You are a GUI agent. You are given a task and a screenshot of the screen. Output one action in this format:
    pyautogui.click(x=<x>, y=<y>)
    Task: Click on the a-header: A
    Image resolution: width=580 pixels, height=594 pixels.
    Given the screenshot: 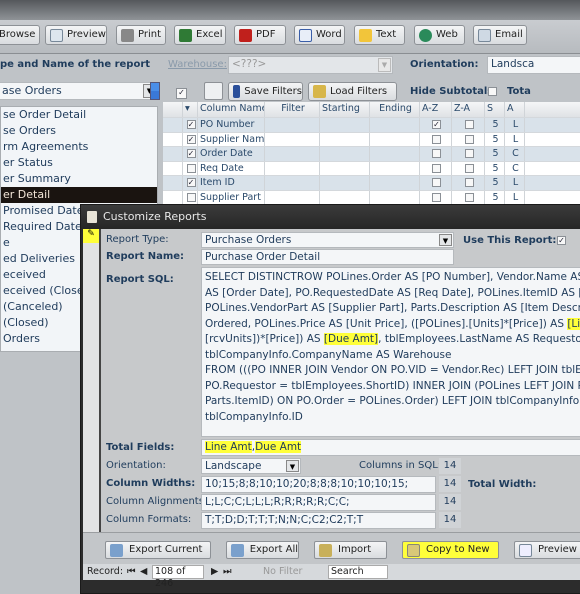 What is the action you would take?
    pyautogui.click(x=515, y=109)
    